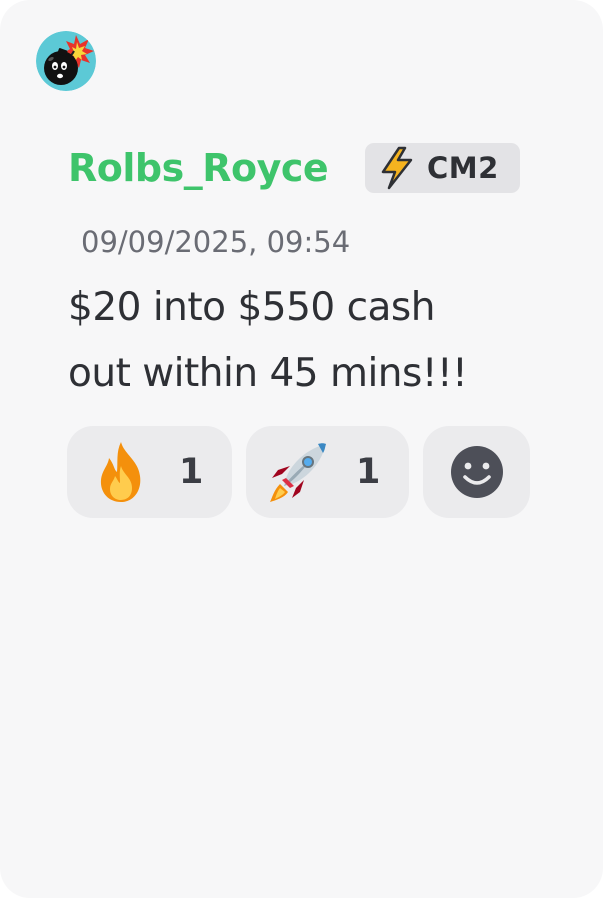 The image size is (603, 900). What do you see at coordinates (318, 341) in the screenshot?
I see `message-text: $20 into $550 cash out within 45 mins!!!` at bounding box center [318, 341].